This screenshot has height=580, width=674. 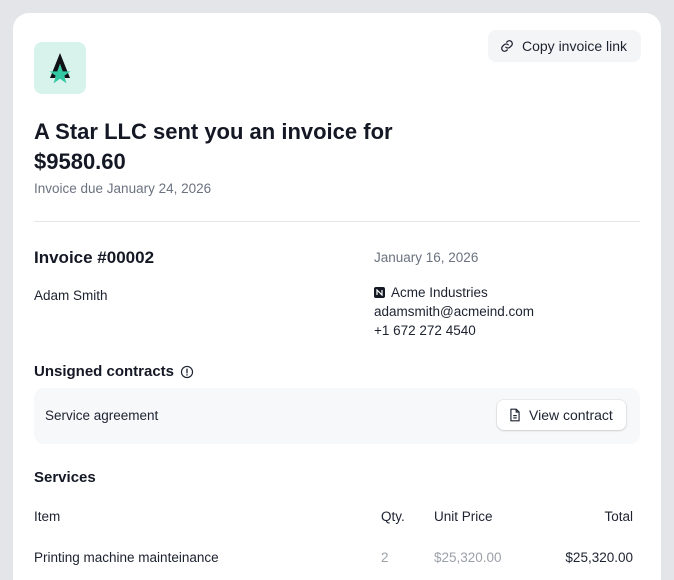 What do you see at coordinates (104, 371) in the screenshot?
I see `unsigned-contracts-title: Unsigned contracts` at bounding box center [104, 371].